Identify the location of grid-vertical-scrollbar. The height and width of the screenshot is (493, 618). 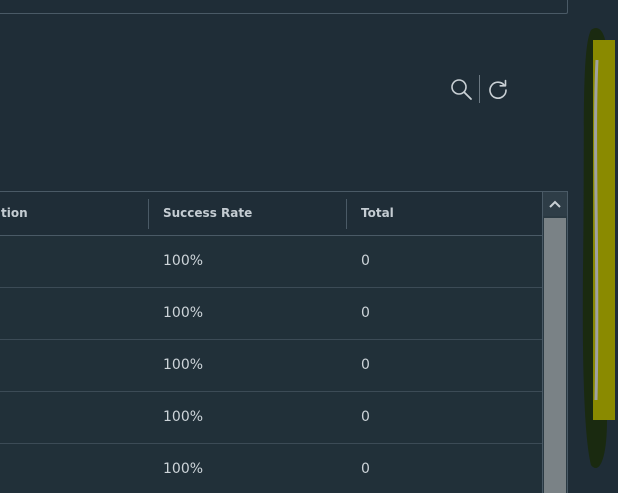
(554, 342).